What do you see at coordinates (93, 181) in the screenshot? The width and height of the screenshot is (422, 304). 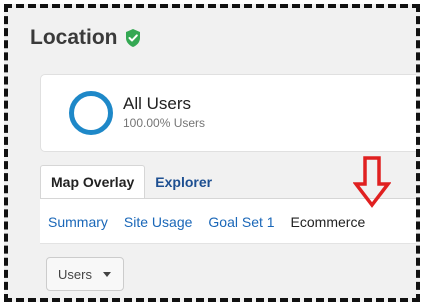 I see `tab-map-overlay: Map Overlay` at bounding box center [93, 181].